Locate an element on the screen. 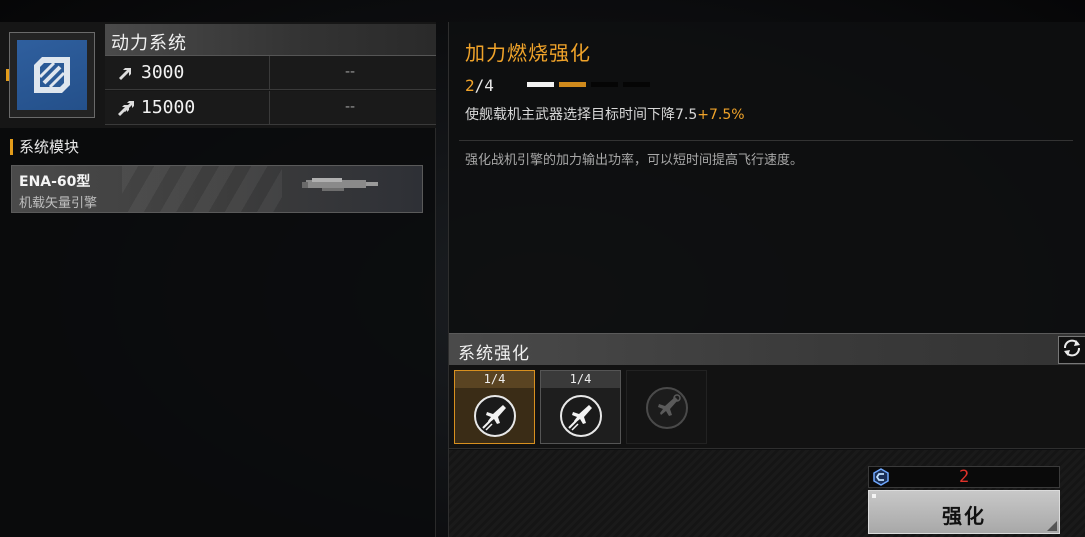 The image size is (1085, 537). boost-emblem-icon is located at coordinates (52, 75).